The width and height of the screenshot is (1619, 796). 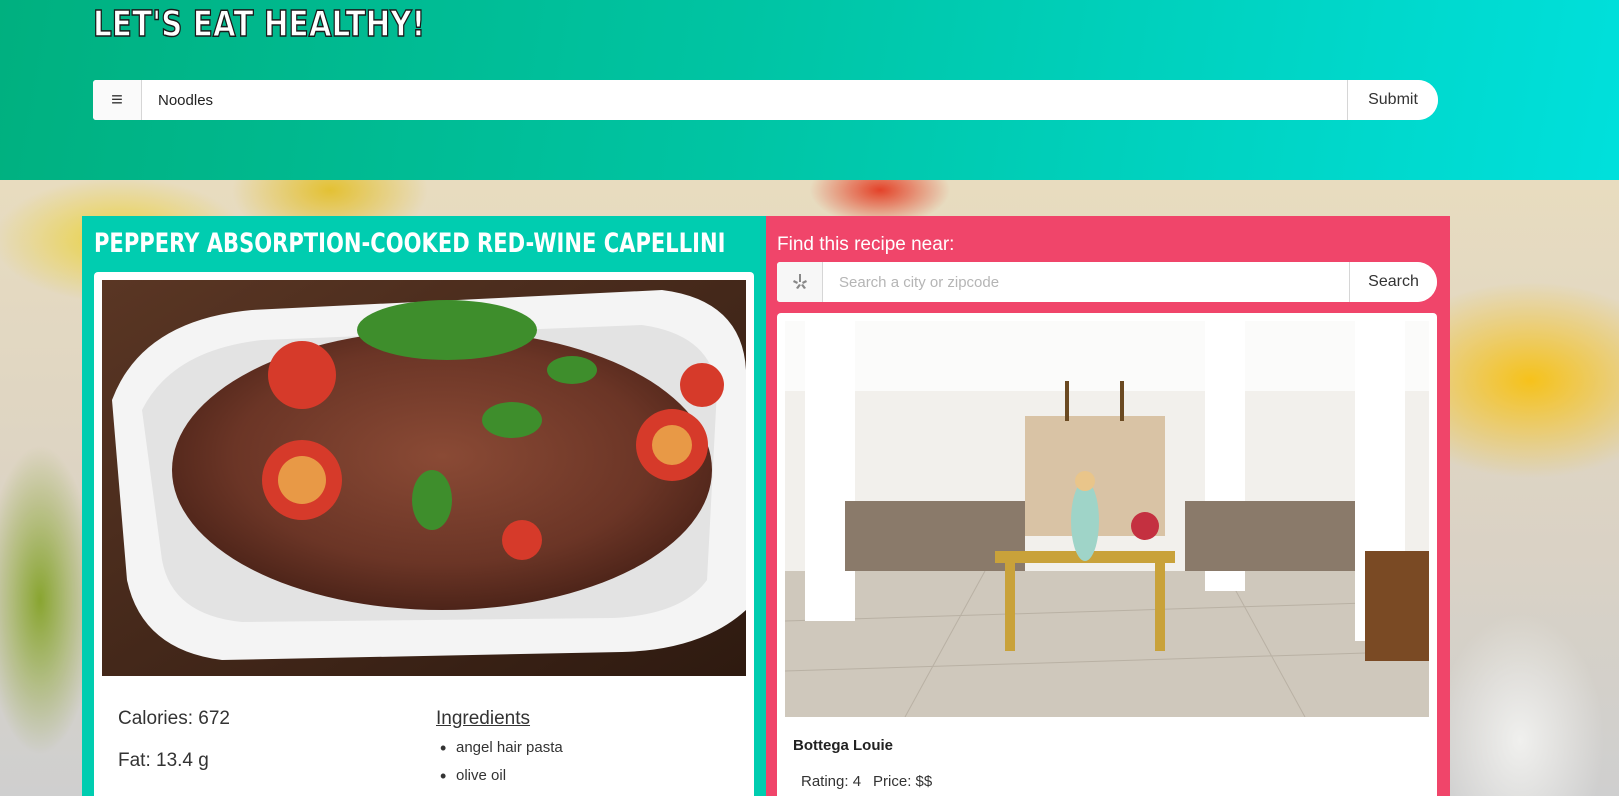 I want to click on ingredient-item: olive oil, so click(x=499, y=776).